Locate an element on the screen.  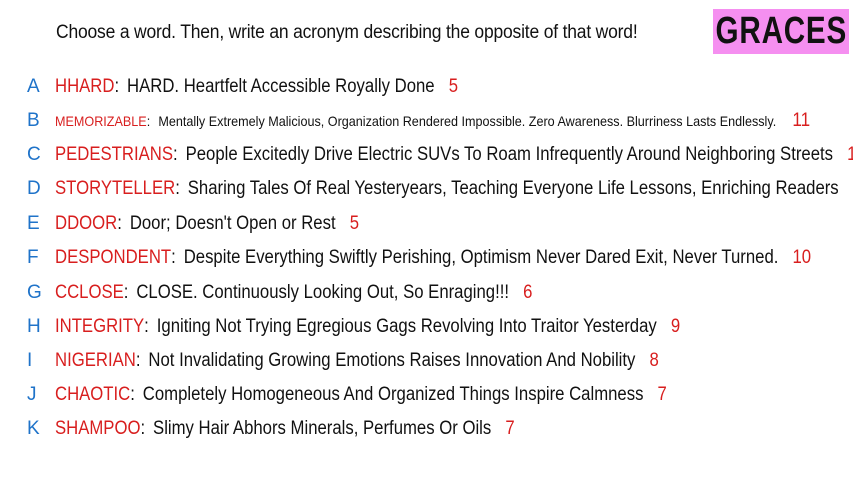
entry-word: SHAMPOO is located at coordinates (98, 428).